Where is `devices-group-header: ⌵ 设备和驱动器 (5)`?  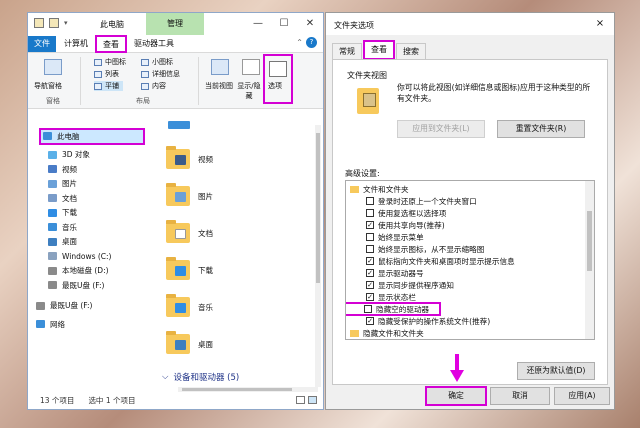 devices-group-header: ⌵ 设备和驱动器 (5) is located at coordinates (200, 377).